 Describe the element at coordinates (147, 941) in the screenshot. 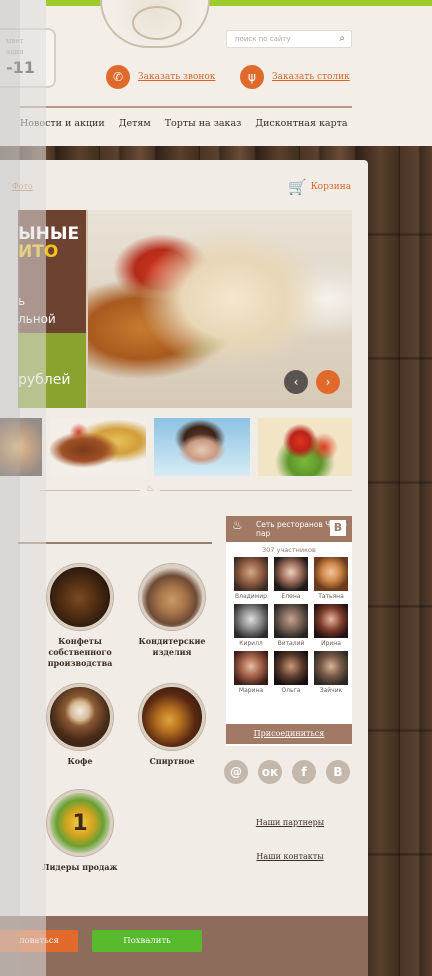

I see `praise-button: Похвалить` at that location.